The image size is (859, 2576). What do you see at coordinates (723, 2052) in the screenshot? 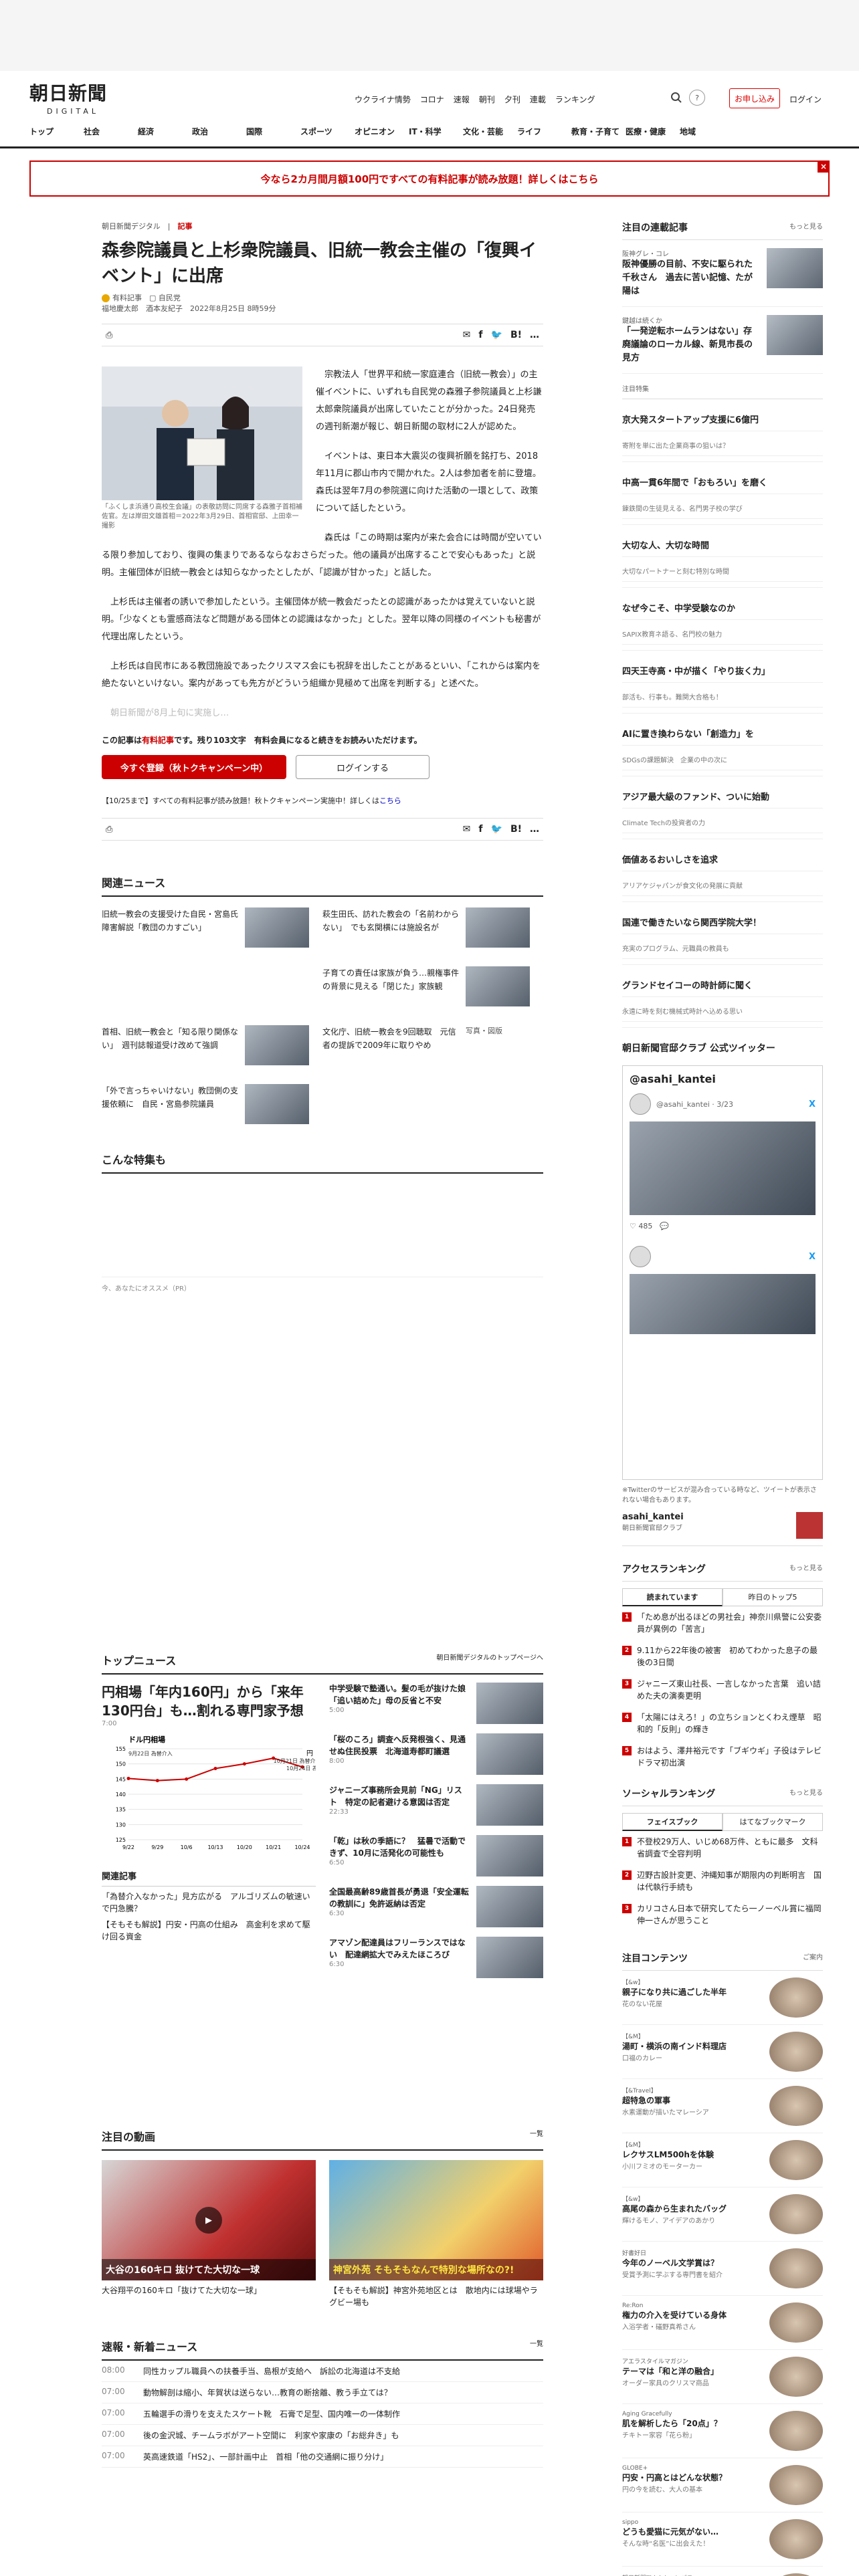
I see `content-item: 【&M】 湯町・横浜の南インド料理店 口福のカレー` at bounding box center [723, 2052].